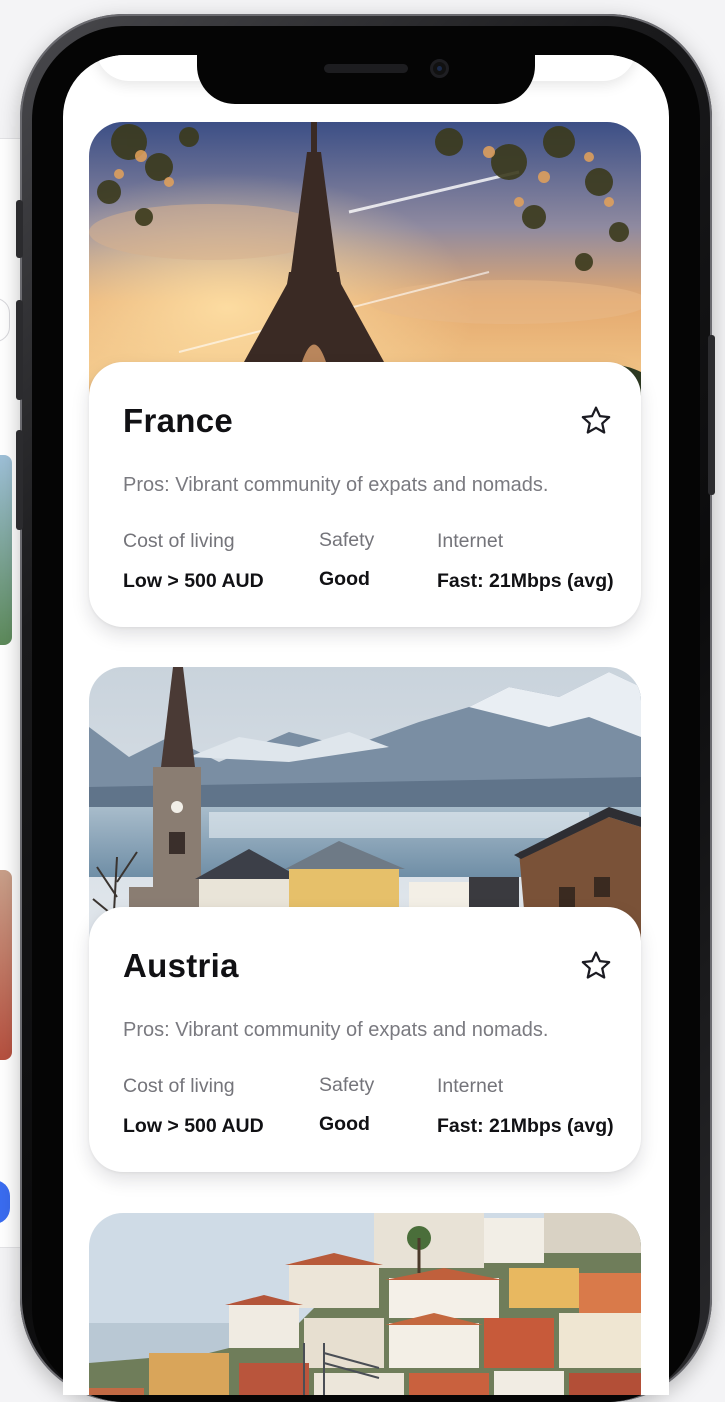 This screenshot has width=725, height=1402. Describe the element at coordinates (178, 420) in the screenshot. I see `country-name: France` at that location.